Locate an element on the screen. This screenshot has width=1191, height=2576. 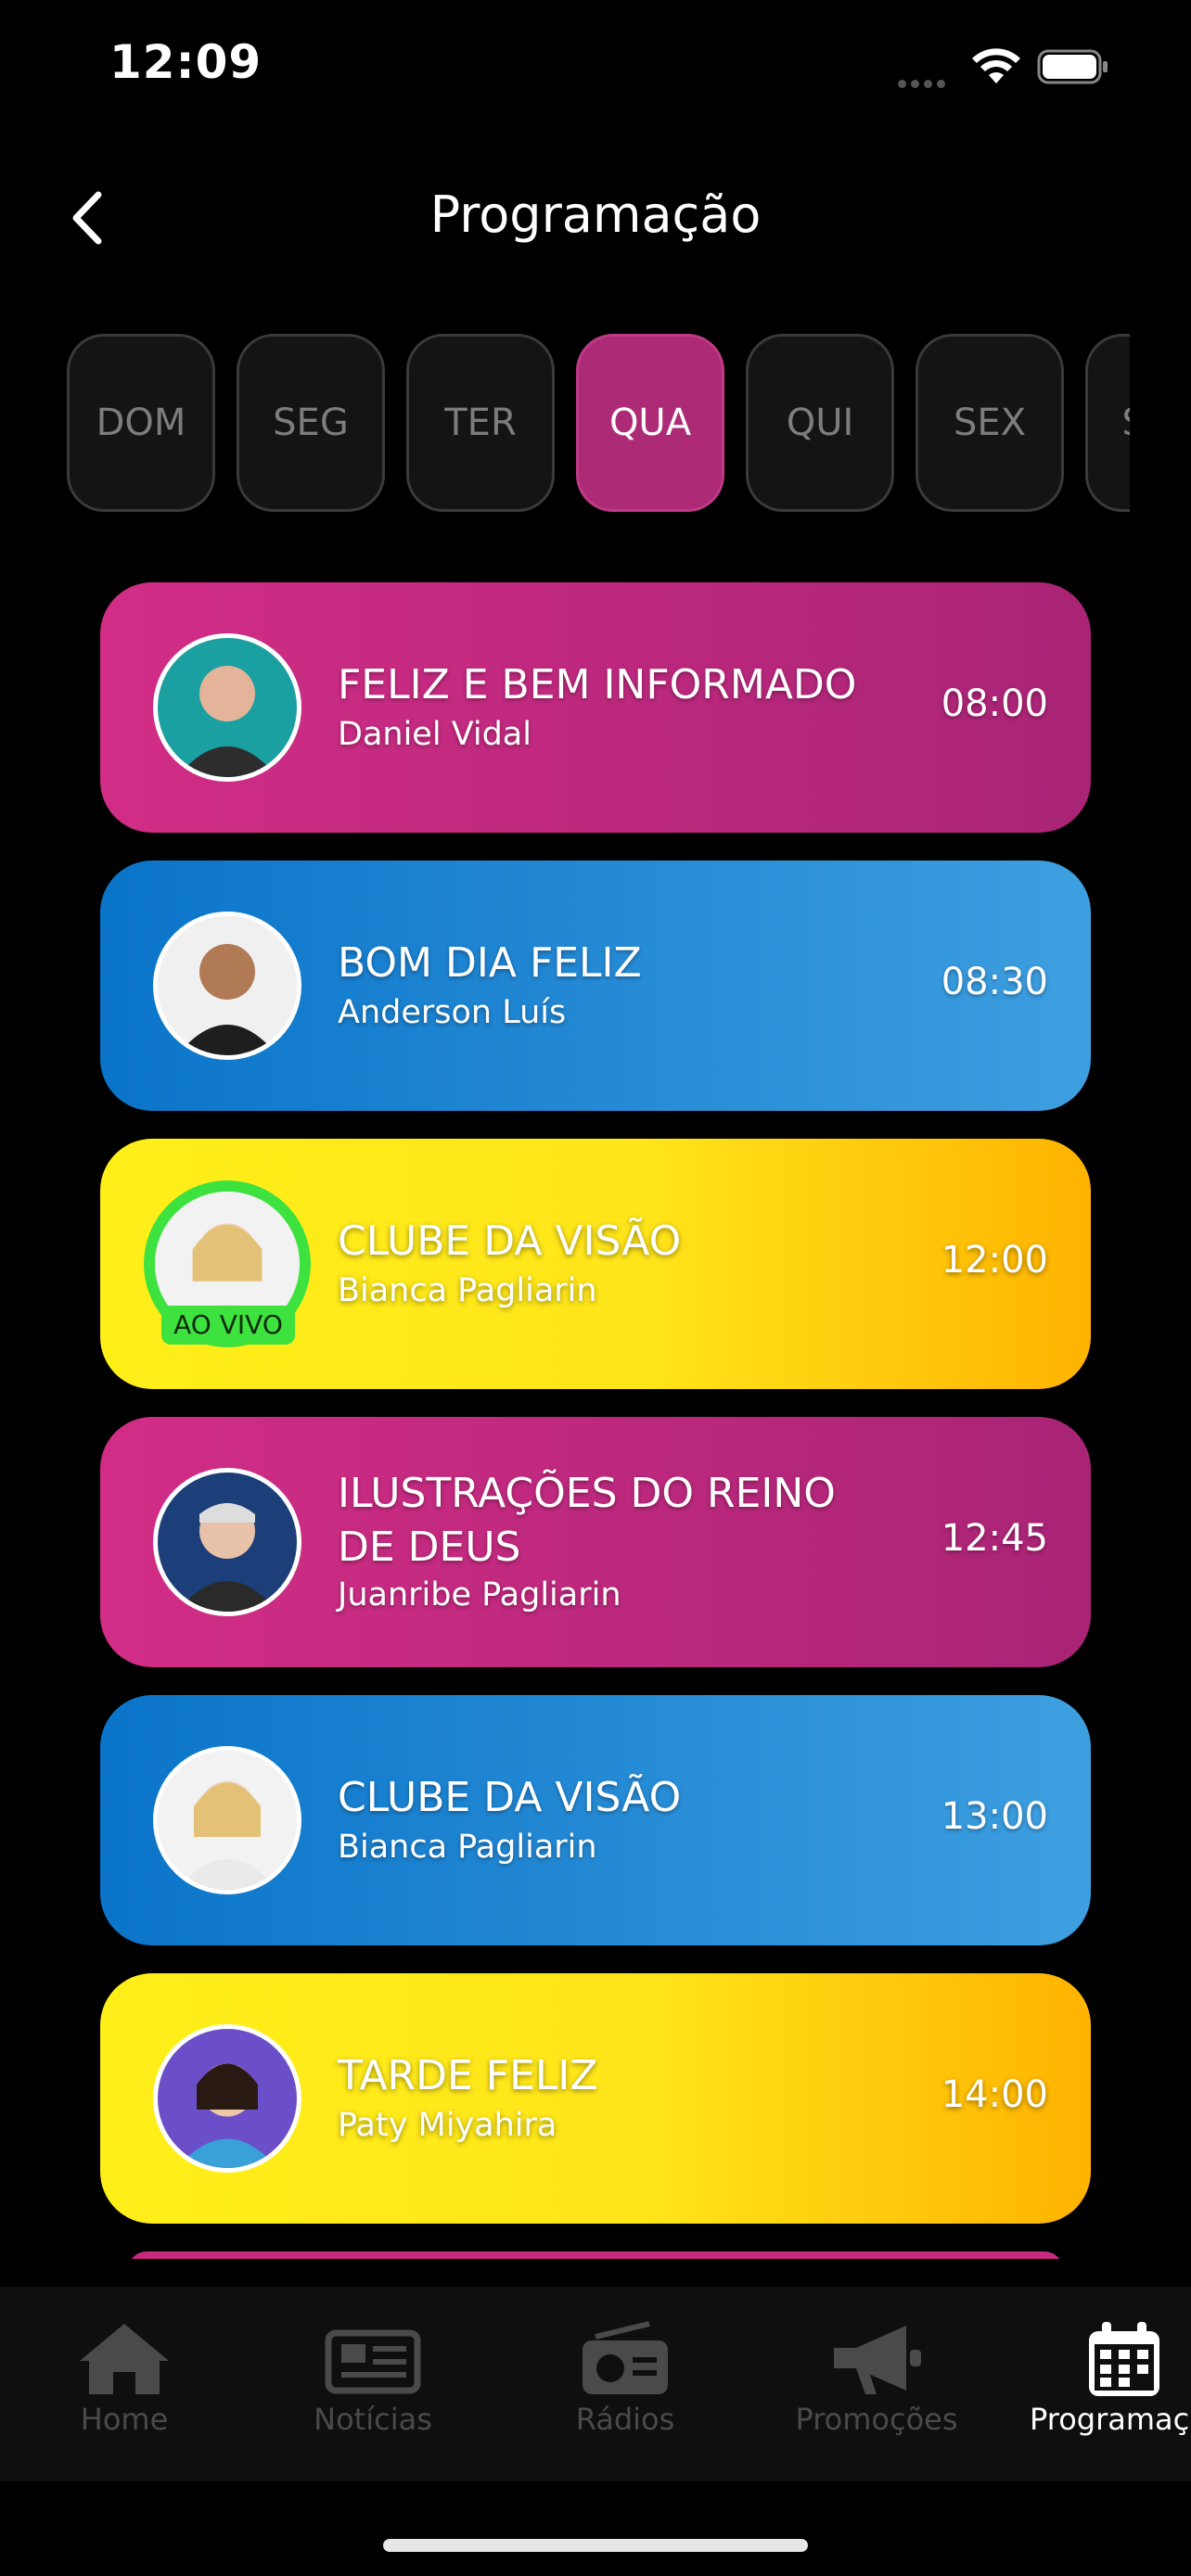
tab-home: Home is located at coordinates (124, 2366).